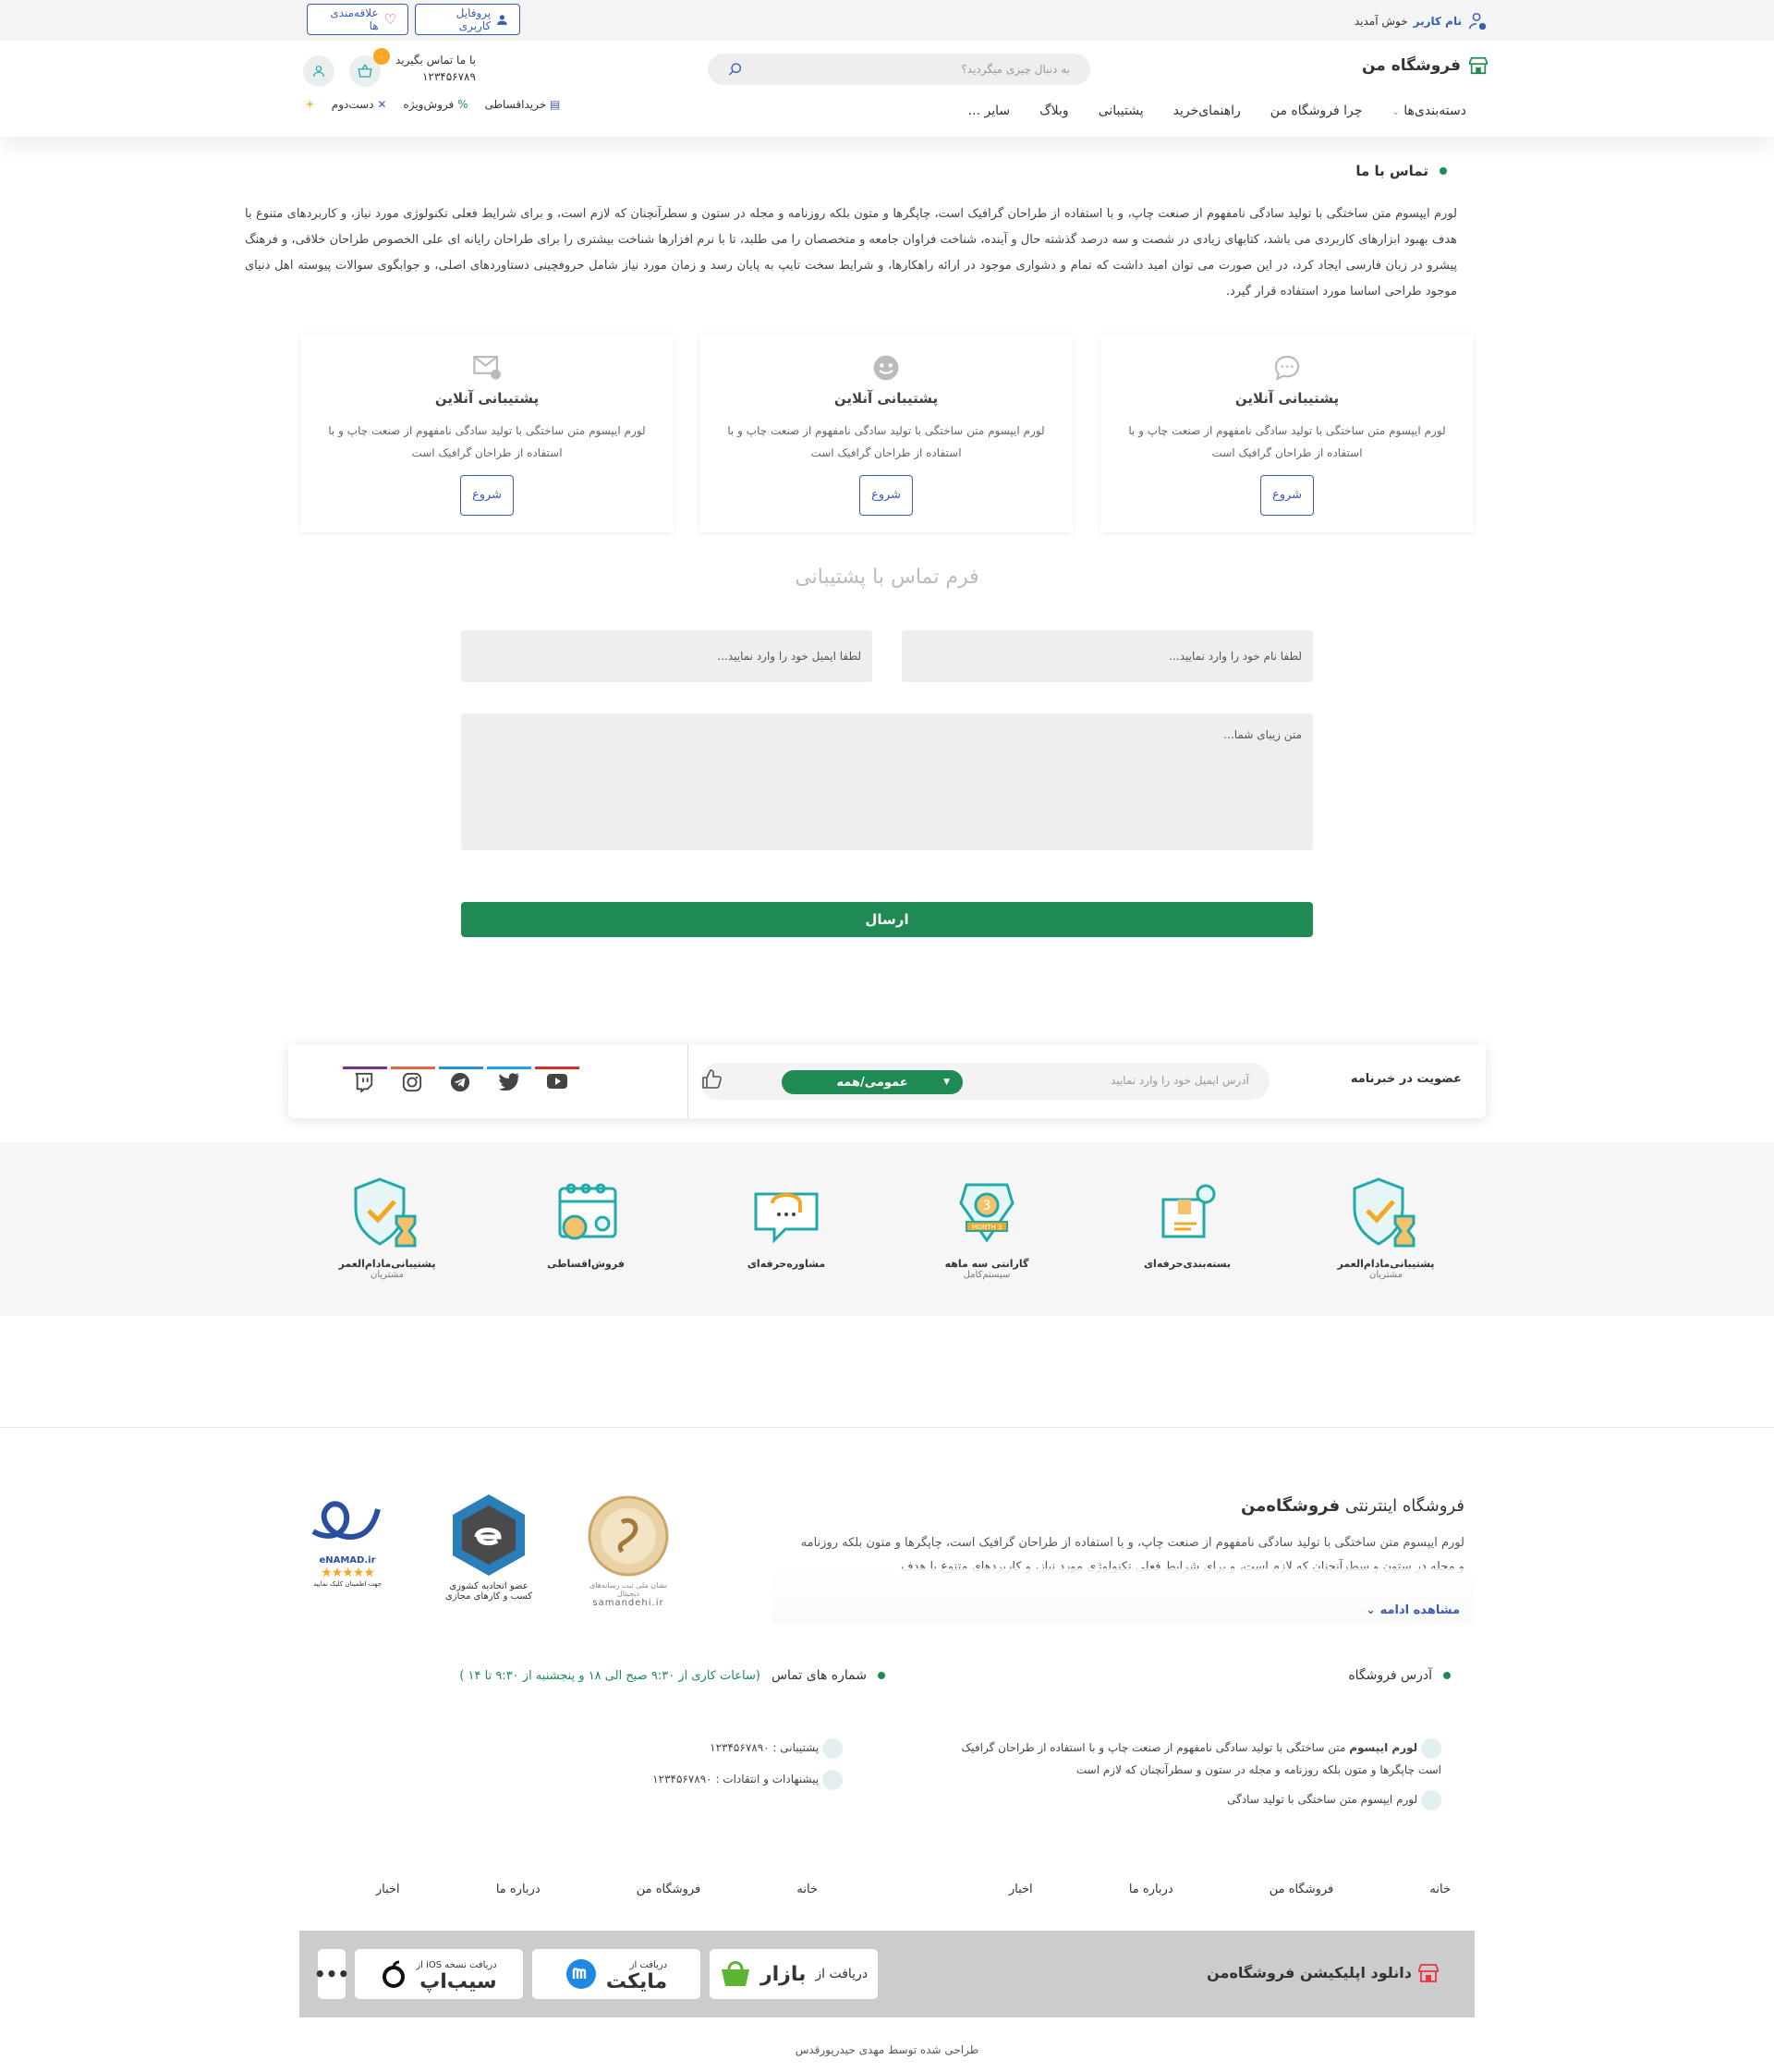 This screenshot has width=1774, height=2072. Describe the element at coordinates (786, 1264) in the screenshot. I see `feature-title: مشاوره‌حرفه‌ای` at that location.